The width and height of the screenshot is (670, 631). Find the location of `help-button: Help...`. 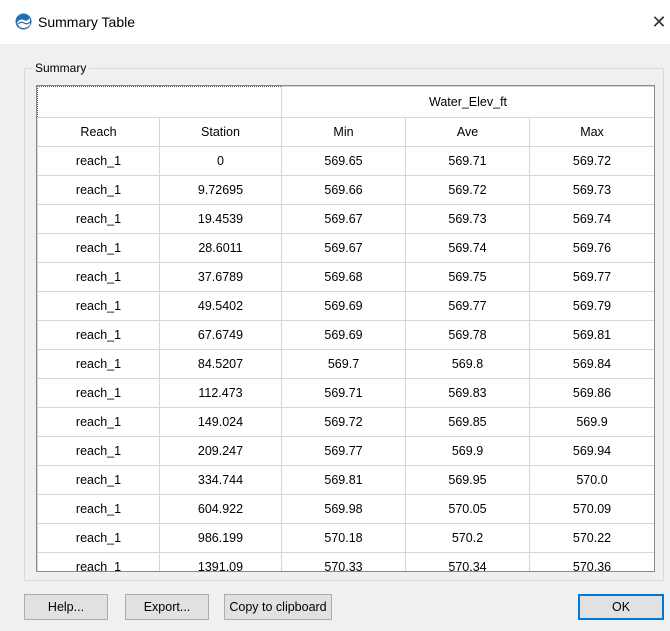

help-button: Help... is located at coordinates (66, 607).